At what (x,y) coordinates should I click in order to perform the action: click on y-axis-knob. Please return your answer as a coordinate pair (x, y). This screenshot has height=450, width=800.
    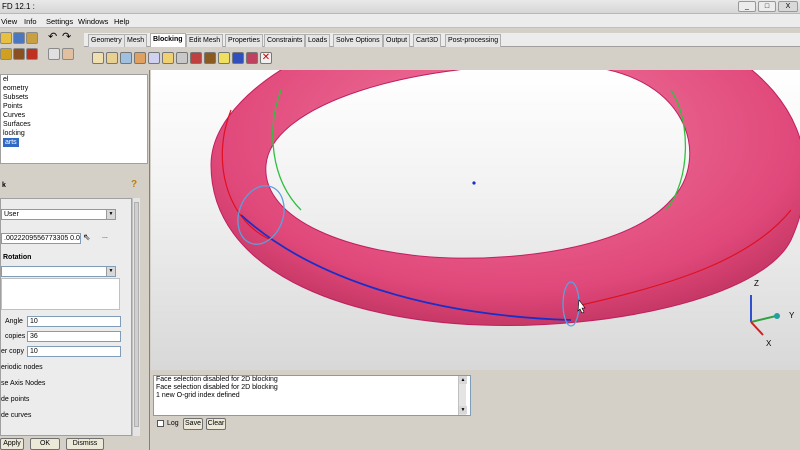
    Looking at the image, I should click on (777, 316).